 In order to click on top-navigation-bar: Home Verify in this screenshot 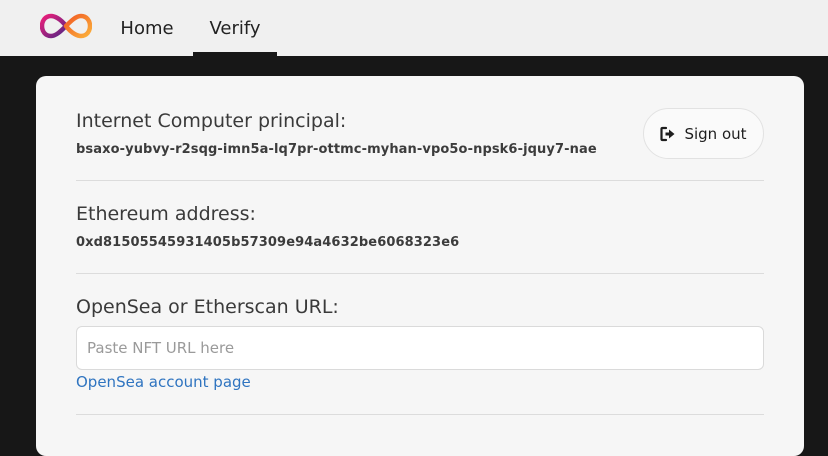, I will do `click(414, 28)`.